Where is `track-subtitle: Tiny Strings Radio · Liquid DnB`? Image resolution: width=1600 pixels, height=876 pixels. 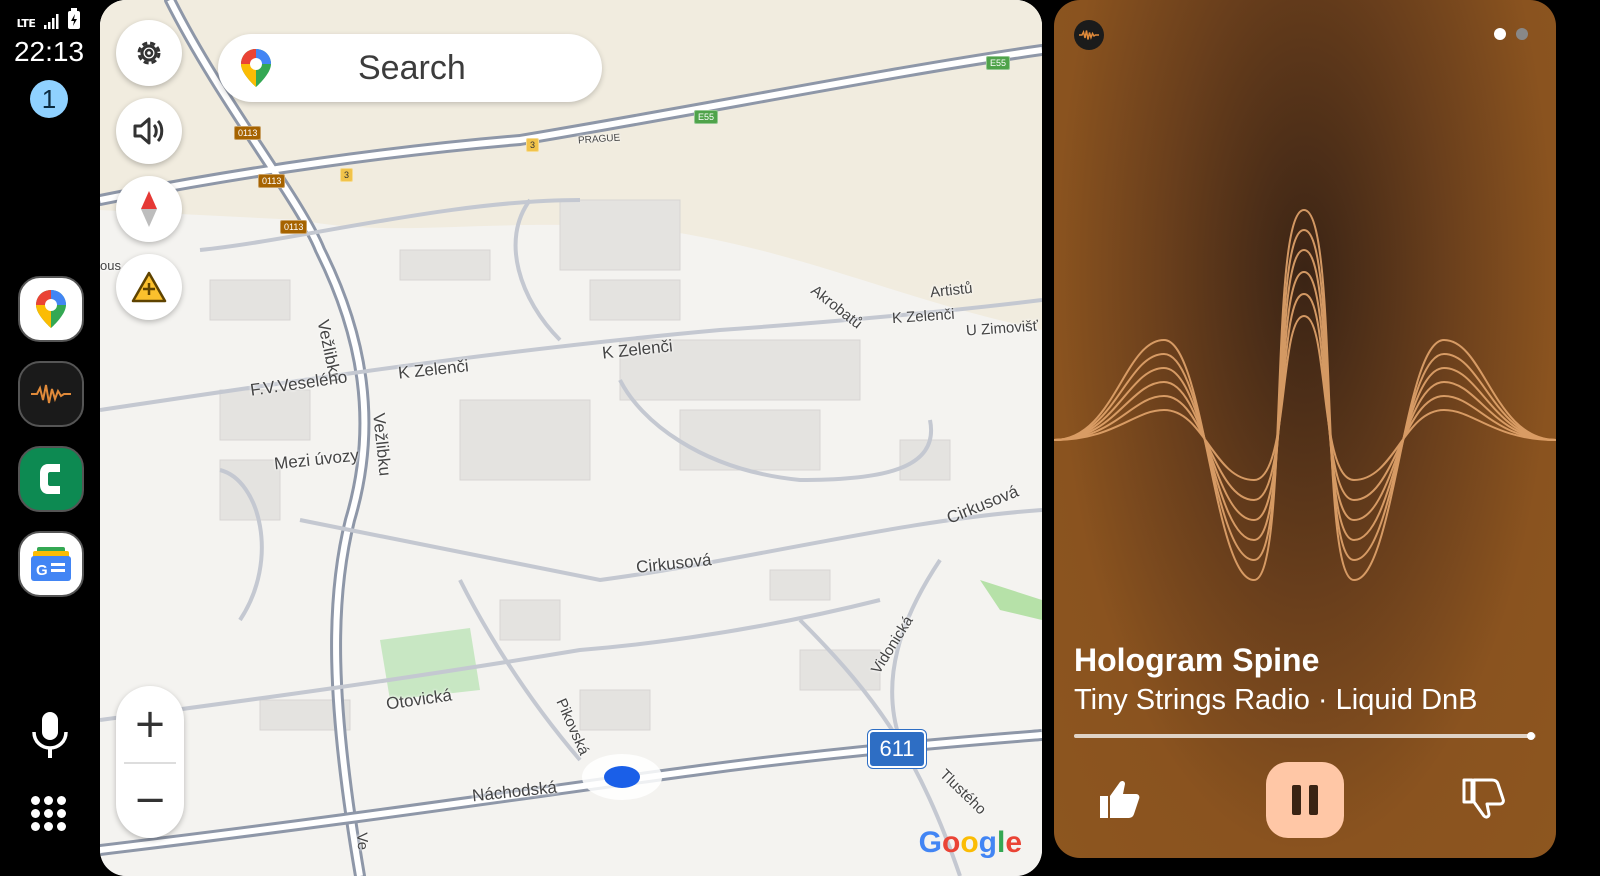
track-subtitle: Tiny Strings Radio · Liquid DnB is located at coordinates (1276, 700).